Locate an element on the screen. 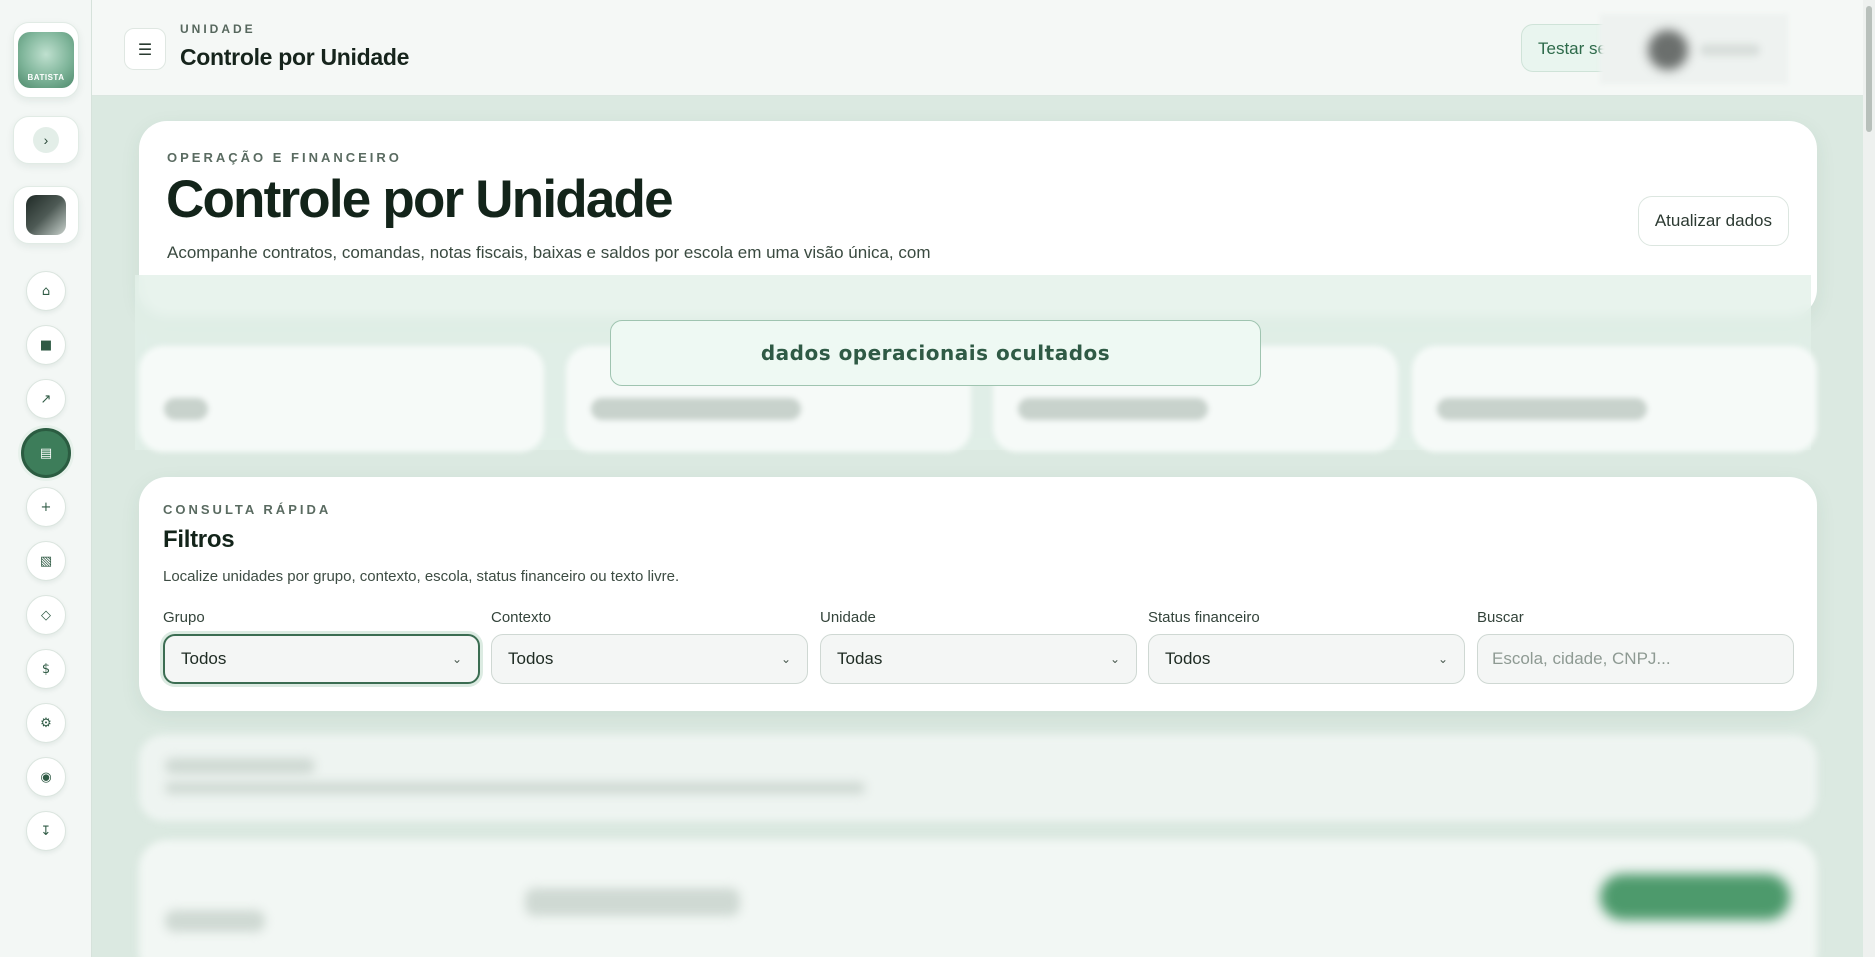  hero-eyebrow: OPERAÇÃO E FINANCEIRO is located at coordinates (284, 157).